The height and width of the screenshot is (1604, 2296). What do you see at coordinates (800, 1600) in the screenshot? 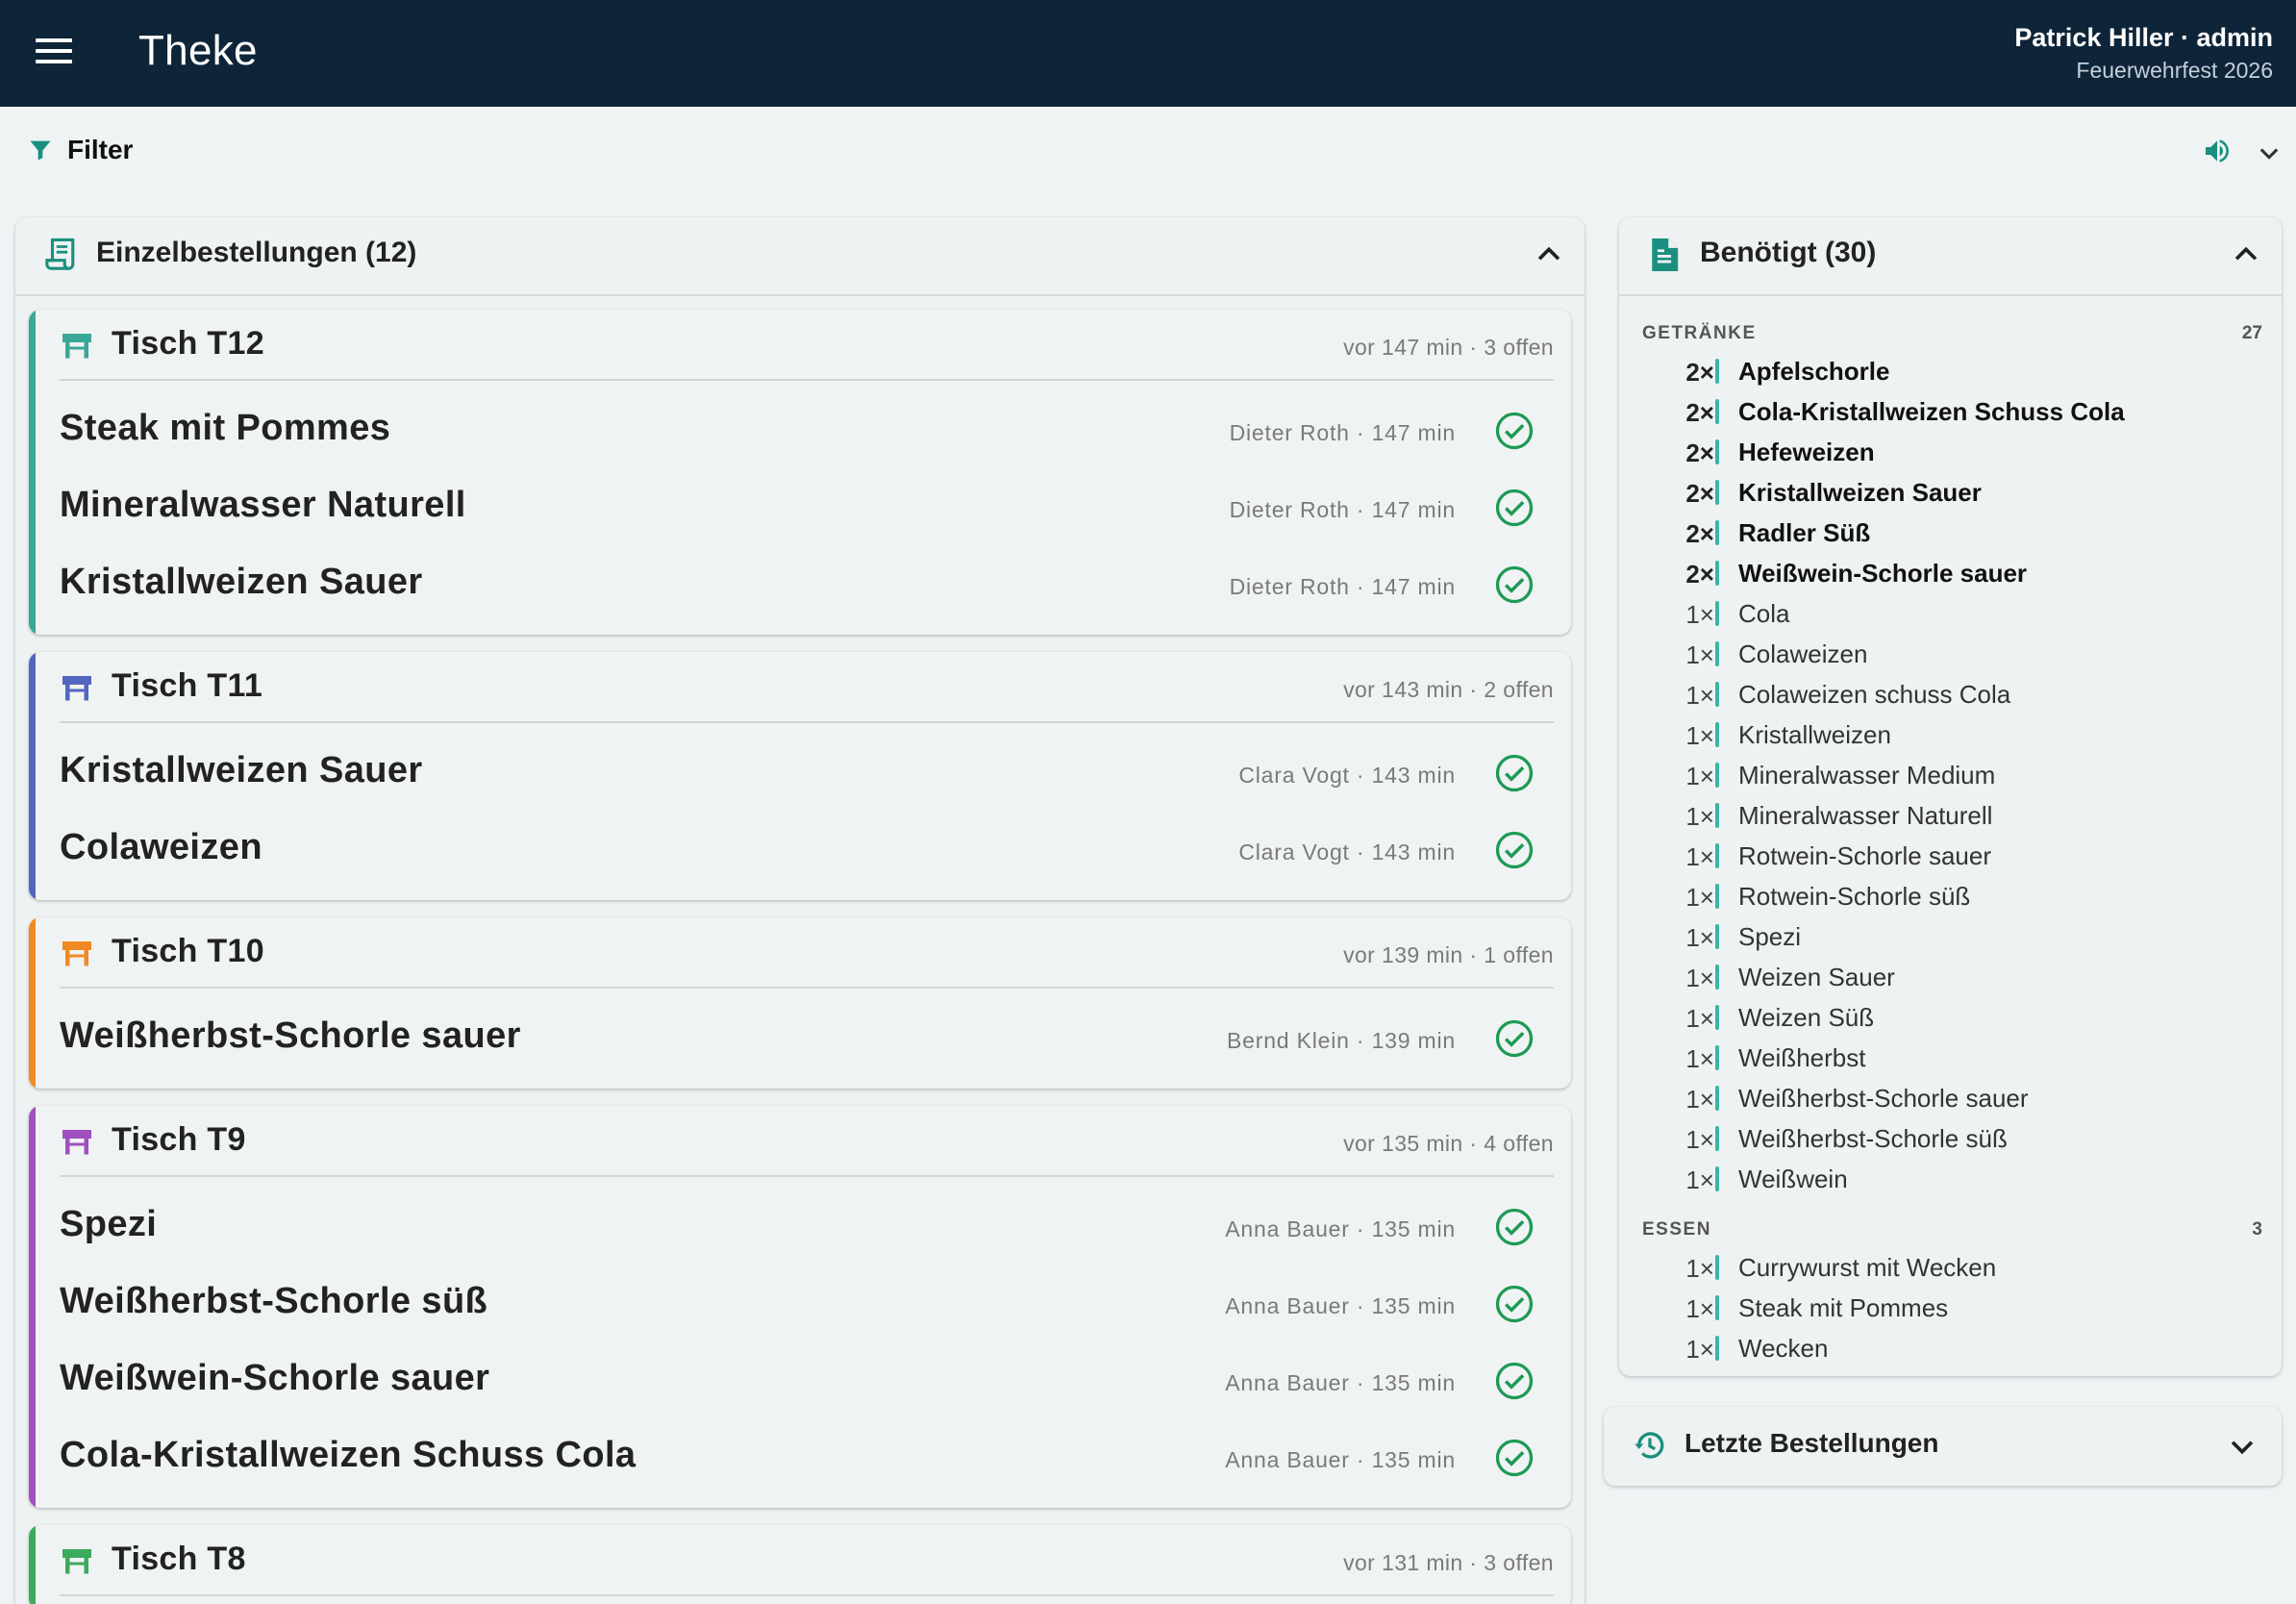
I see `order-items` at bounding box center [800, 1600].